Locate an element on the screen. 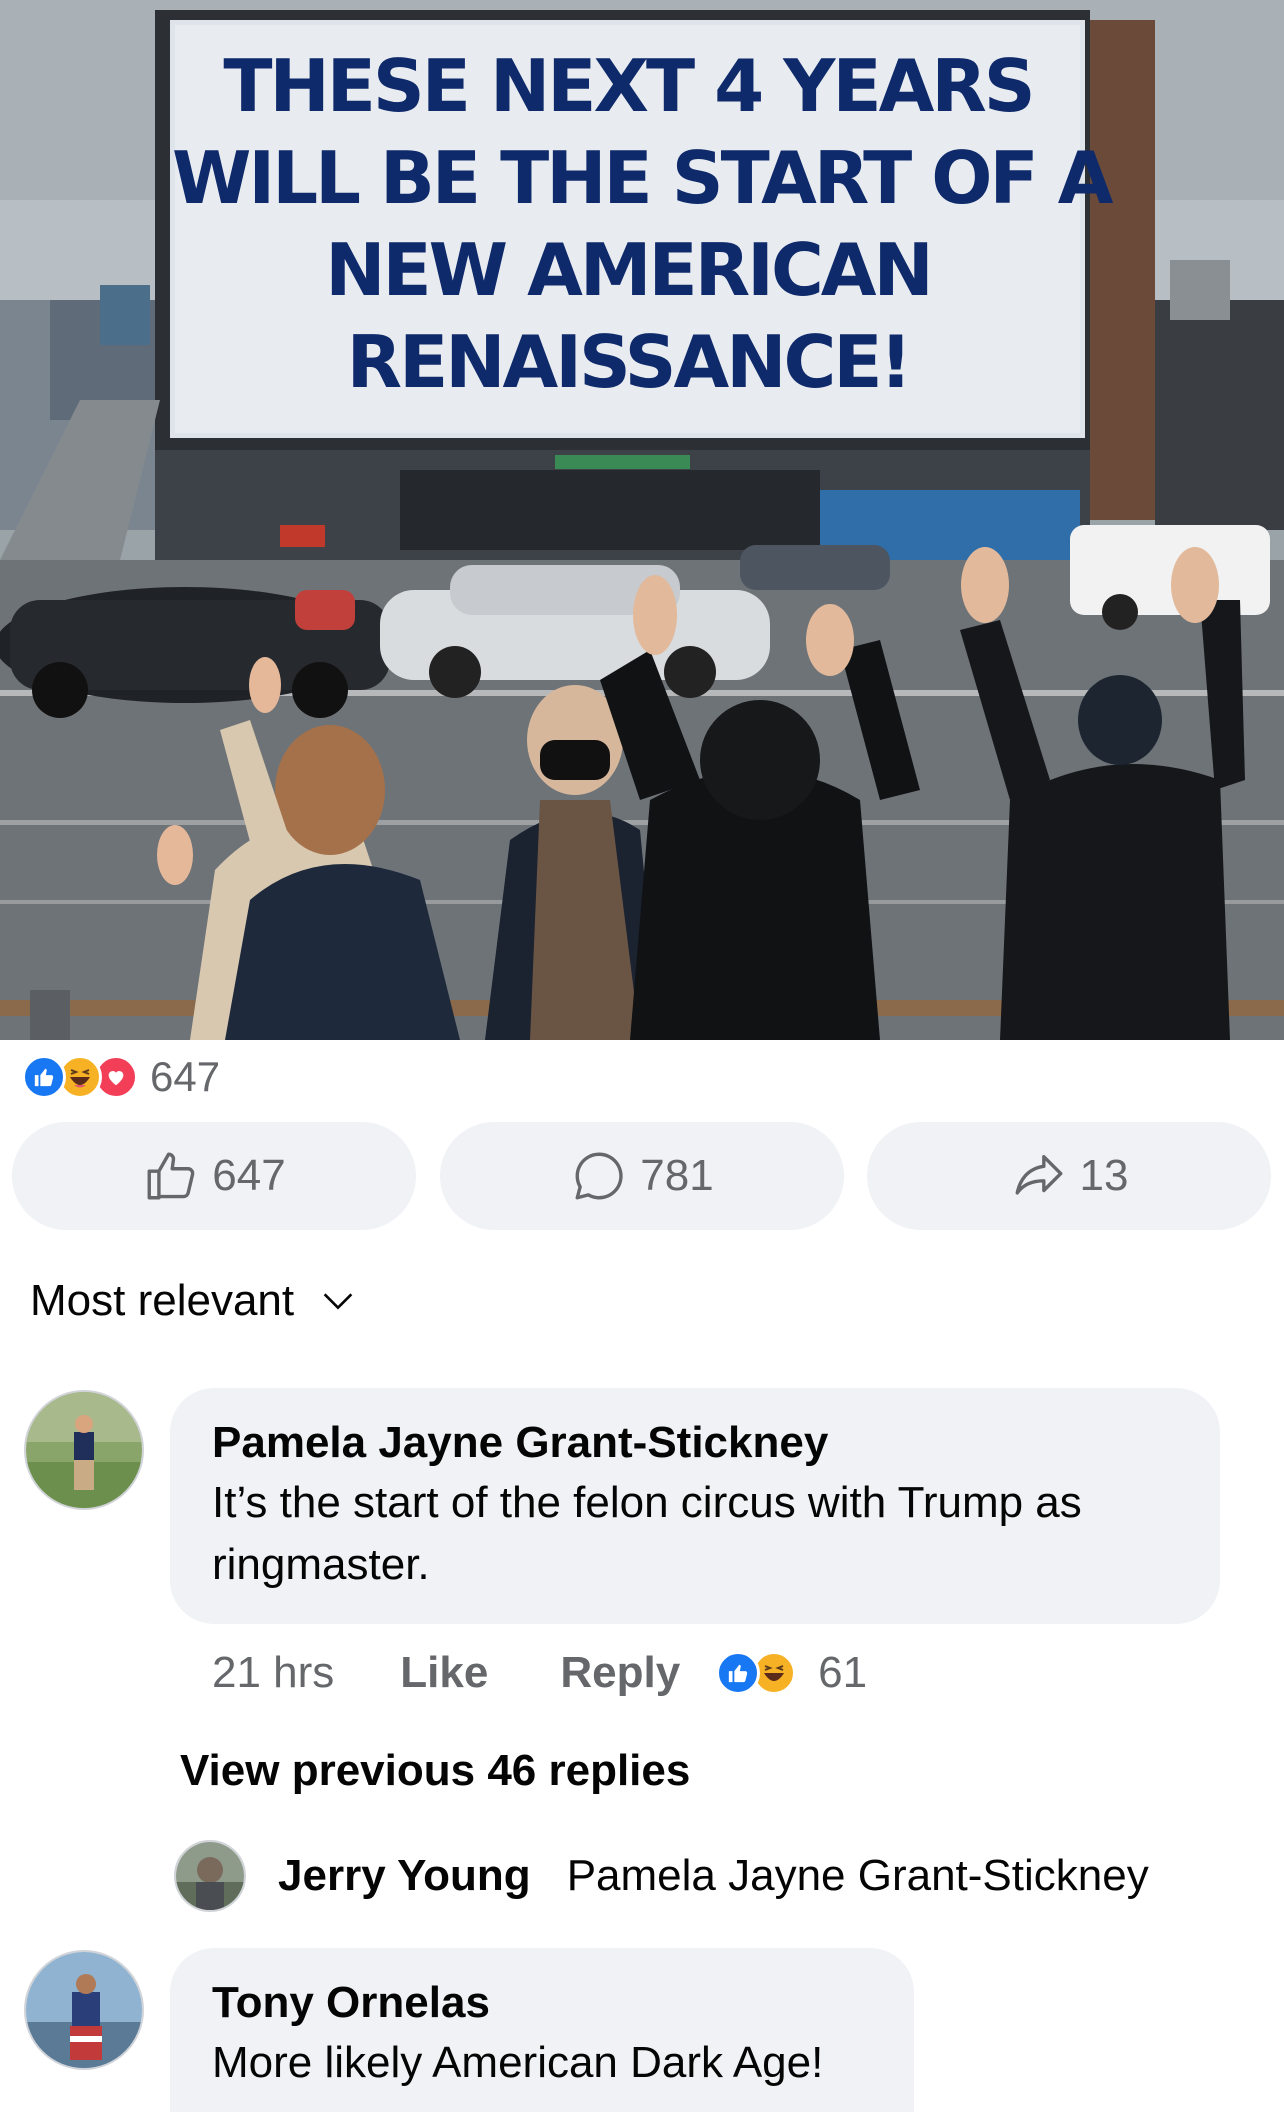  reply-author: Jerry Young is located at coordinates (404, 1876).